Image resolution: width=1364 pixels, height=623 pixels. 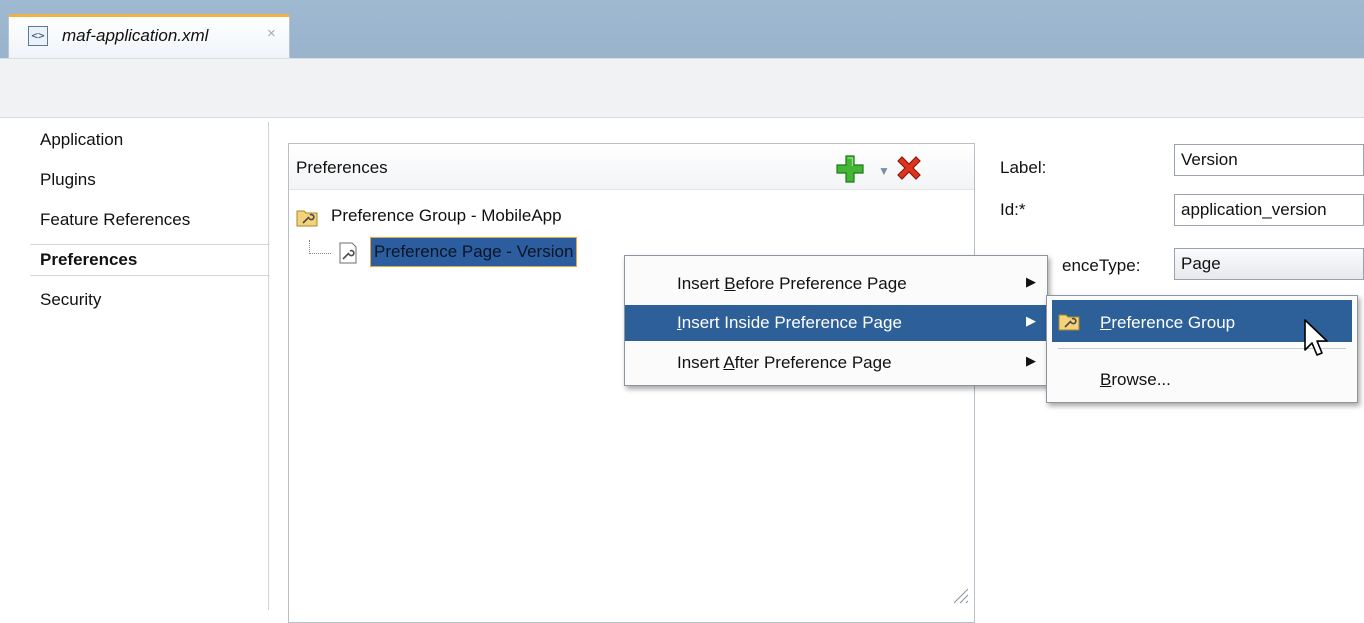 What do you see at coordinates (1269, 264) in the screenshot?
I see `type-select: Page` at bounding box center [1269, 264].